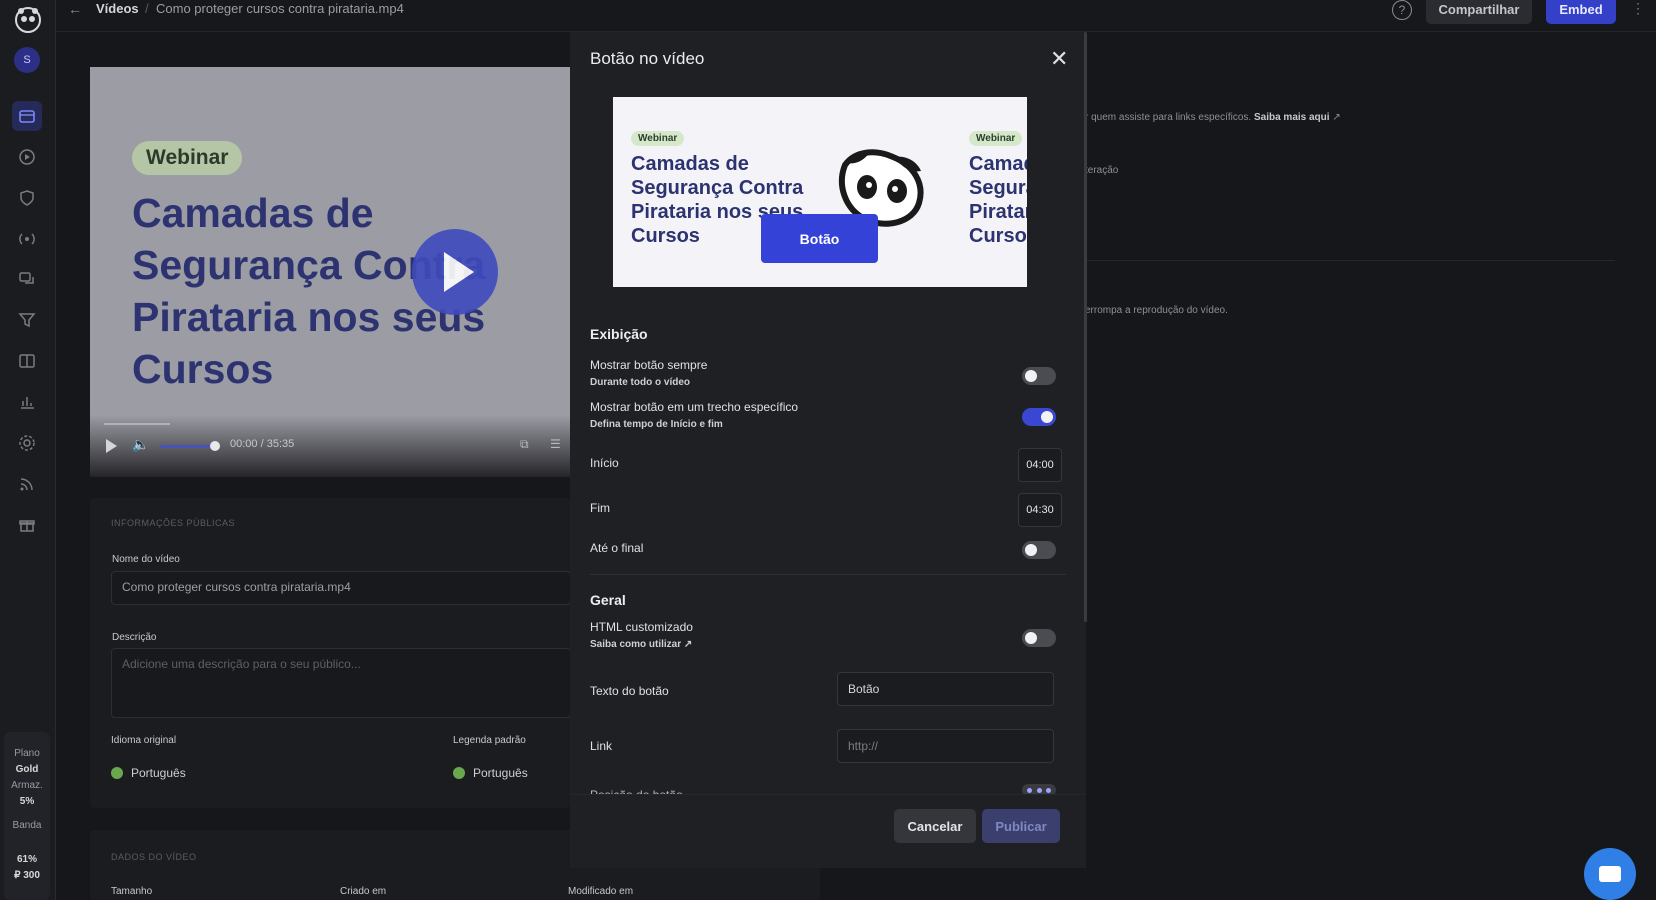 The image size is (1656, 900). Describe the element at coordinates (117, 8) in the screenshot. I see `breadcrumb-videos: Vídeos` at that location.